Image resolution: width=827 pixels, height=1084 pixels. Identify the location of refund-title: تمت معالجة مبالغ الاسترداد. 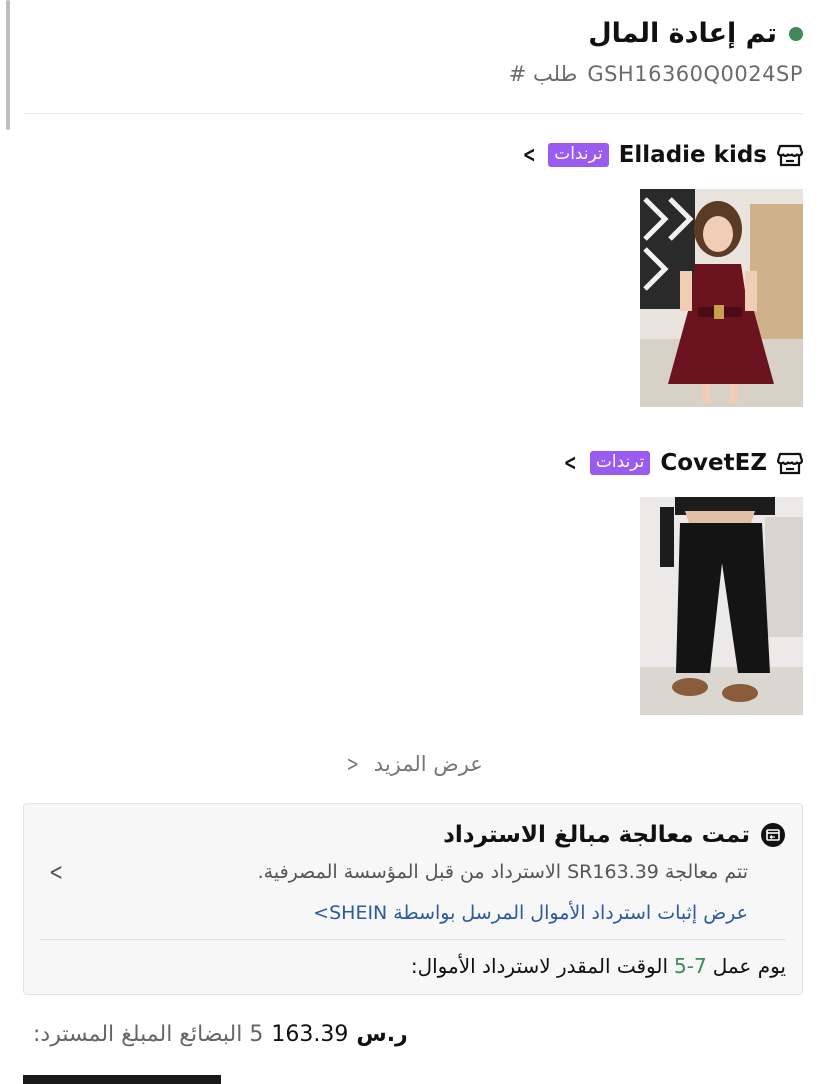
(596, 835).